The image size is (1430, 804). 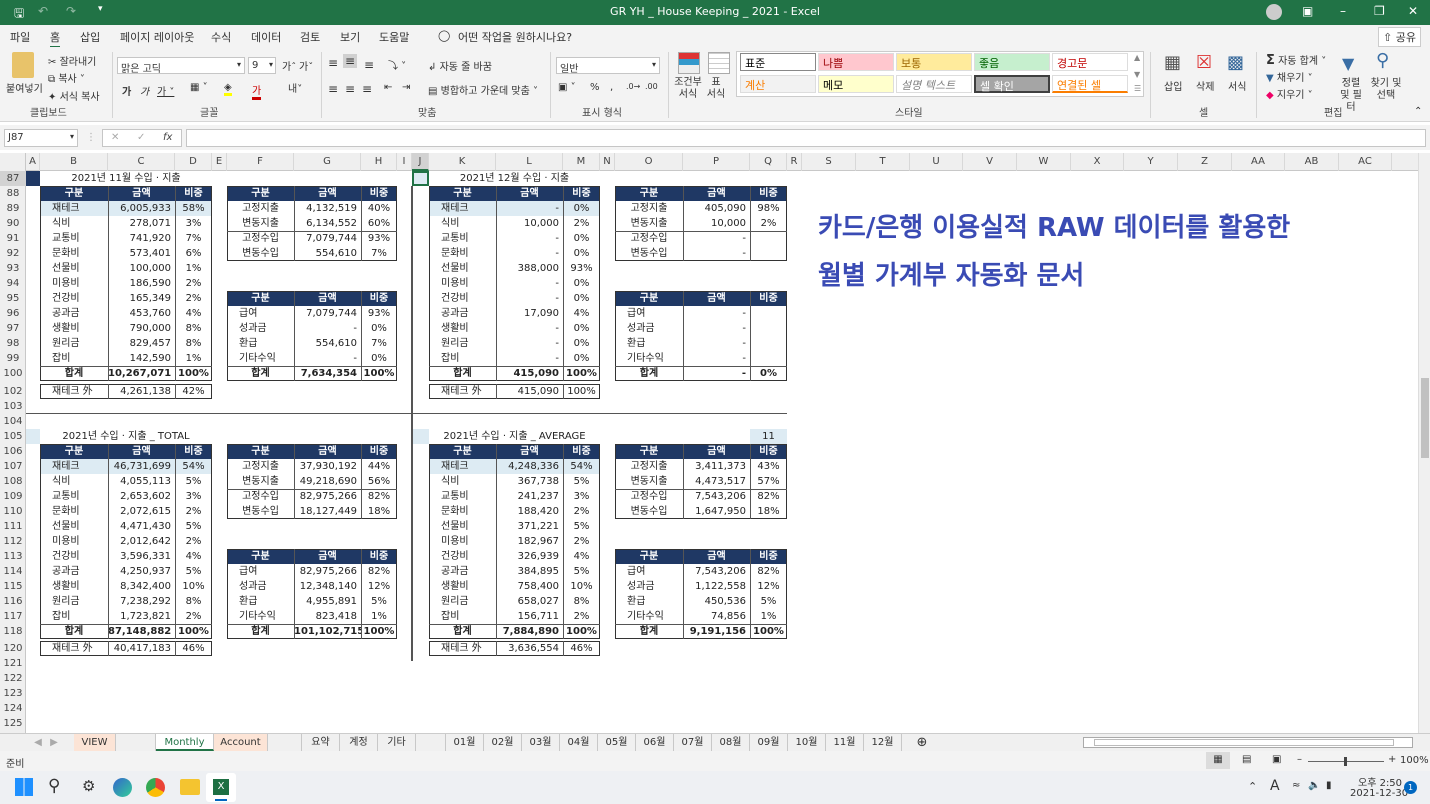 I want to click on column-header-A: A, so click(x=33, y=162).